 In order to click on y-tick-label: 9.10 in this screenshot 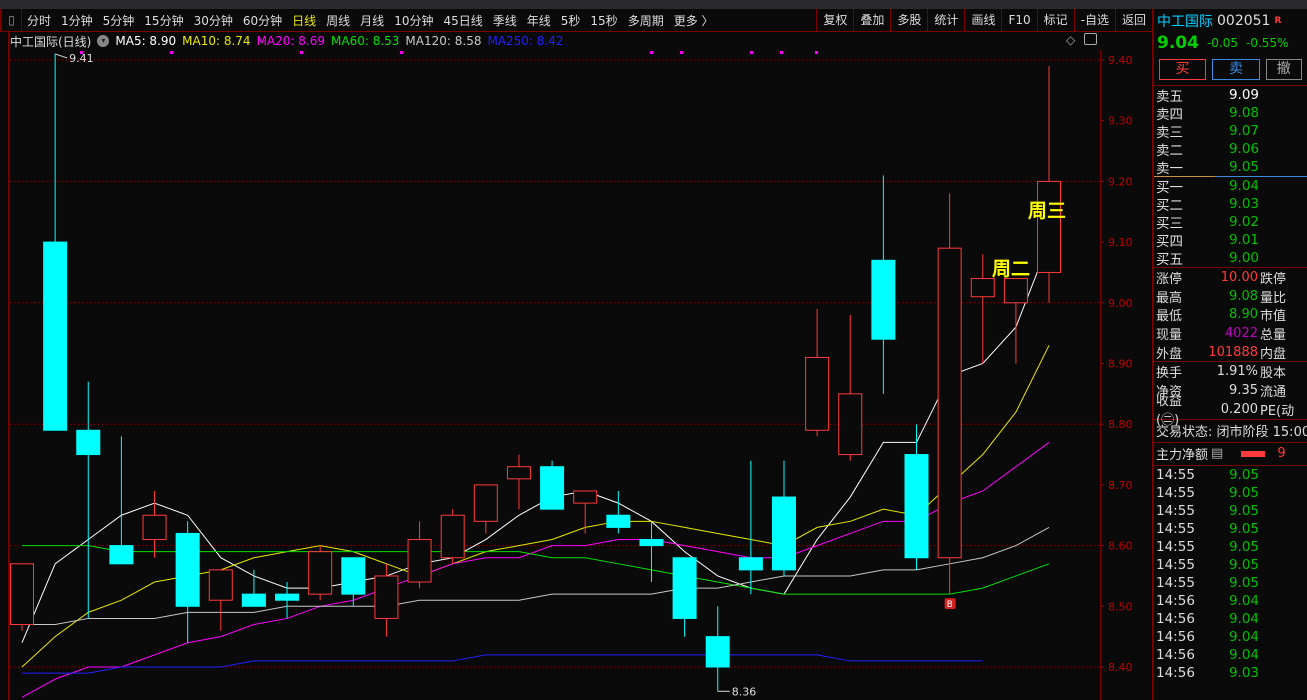, I will do `click(1120, 242)`.